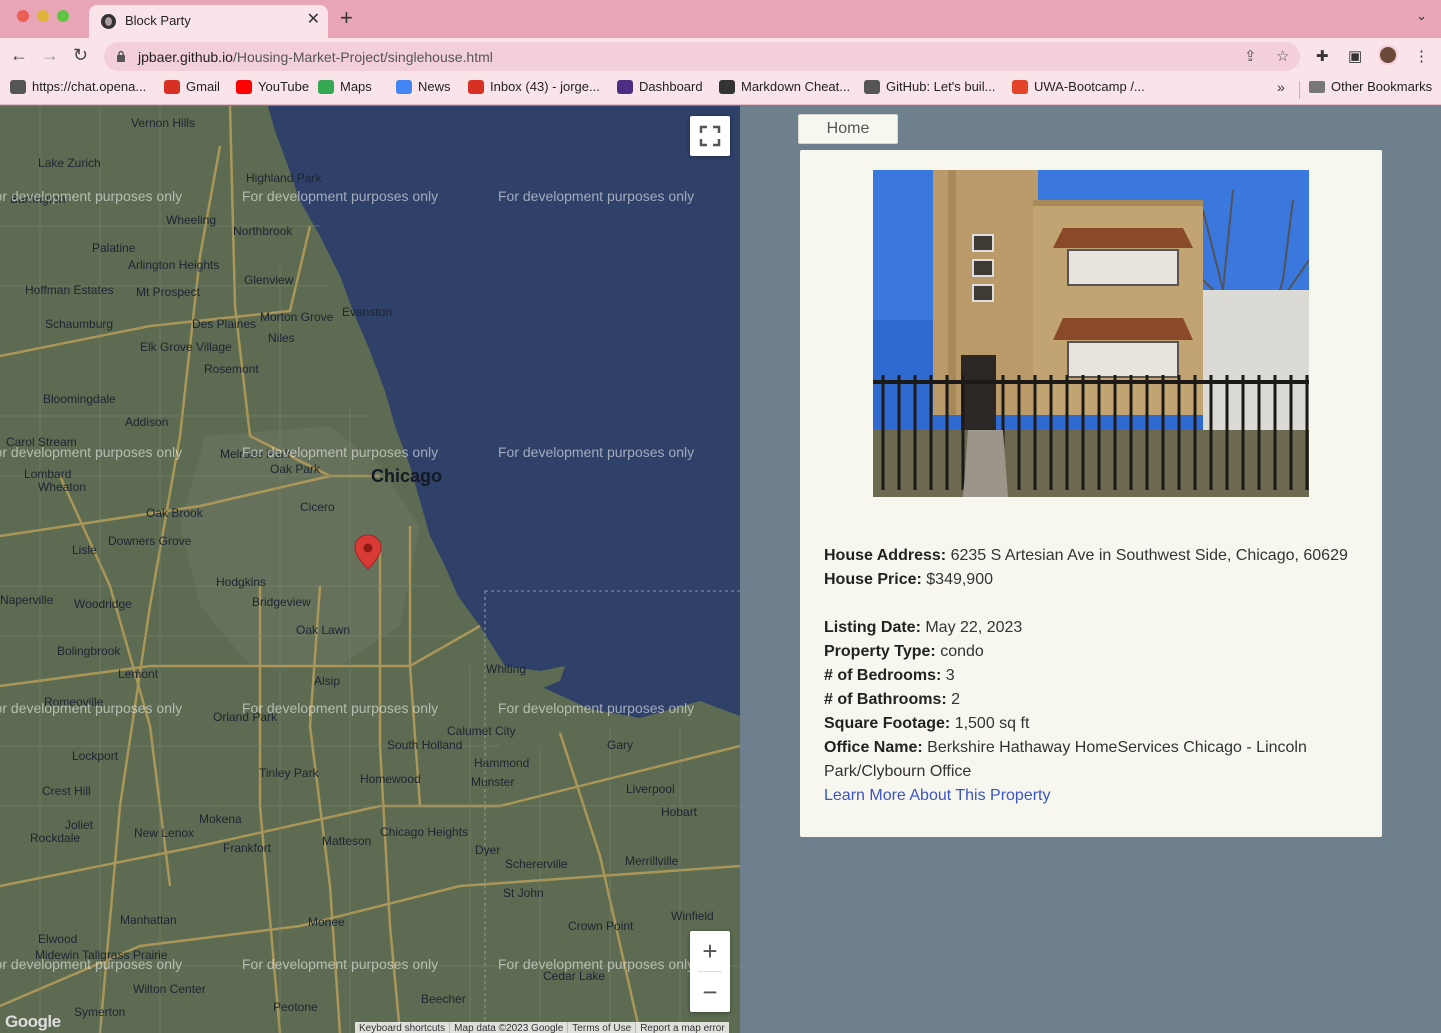 The height and width of the screenshot is (1033, 1441). What do you see at coordinates (660, 86) in the screenshot?
I see `bookmark-item: Dashboard` at bounding box center [660, 86].